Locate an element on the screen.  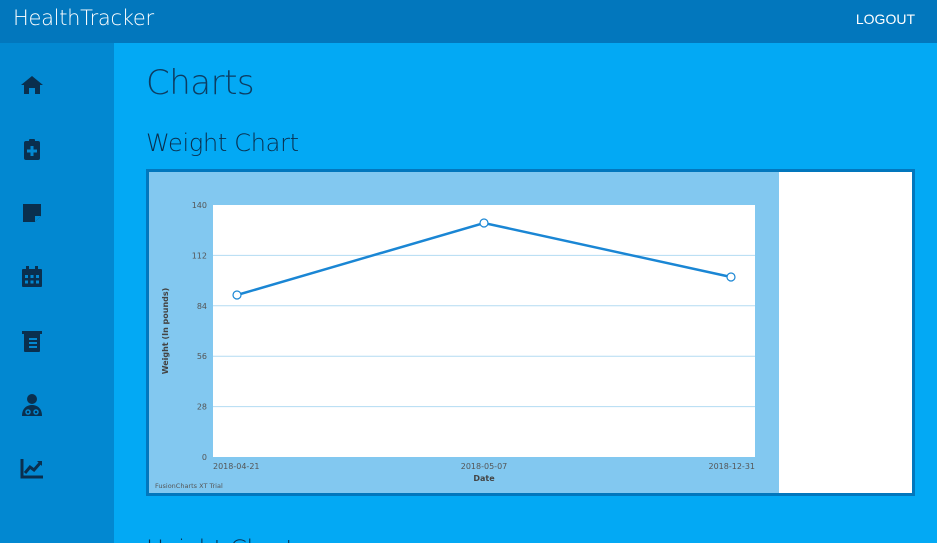
x-tick-label: 2018-12-31 is located at coordinates (732, 466).